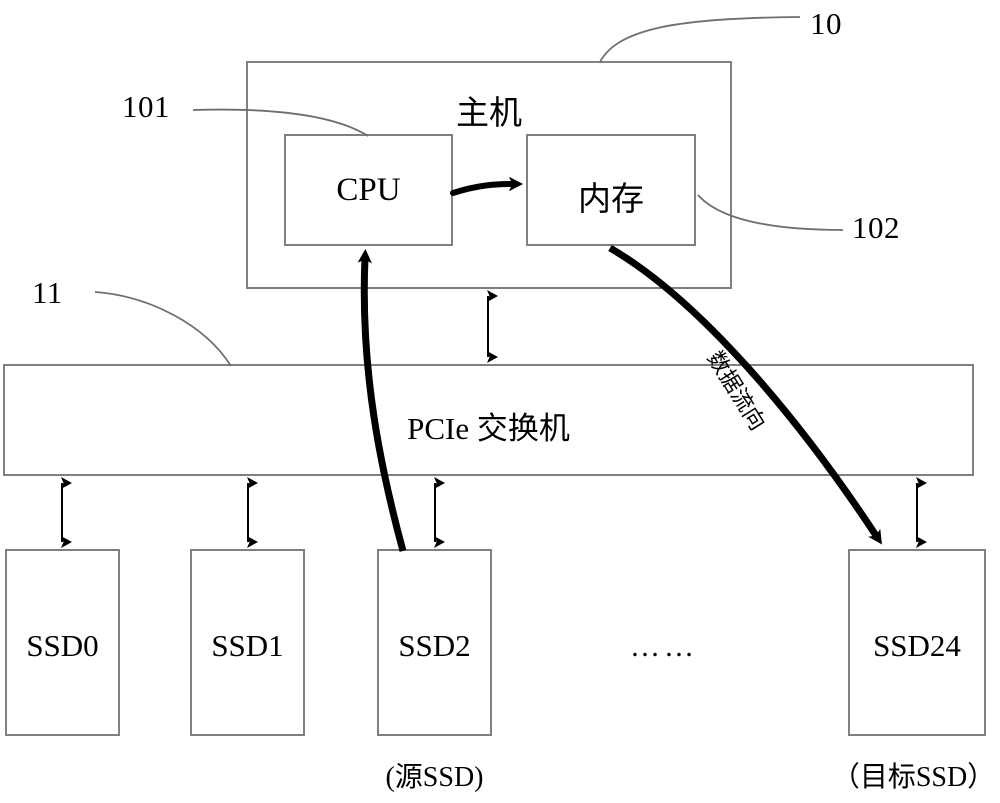 This screenshot has height=803, width=1000. Describe the element at coordinates (611, 200) in the screenshot. I see `memory-label: 内存` at that location.